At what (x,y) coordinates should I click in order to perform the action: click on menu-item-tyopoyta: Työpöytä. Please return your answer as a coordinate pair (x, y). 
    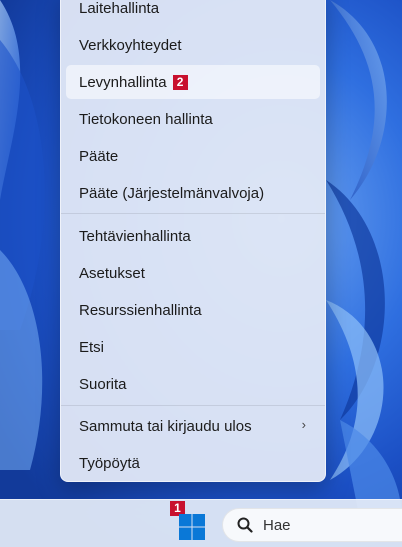
    Looking at the image, I should click on (193, 463).